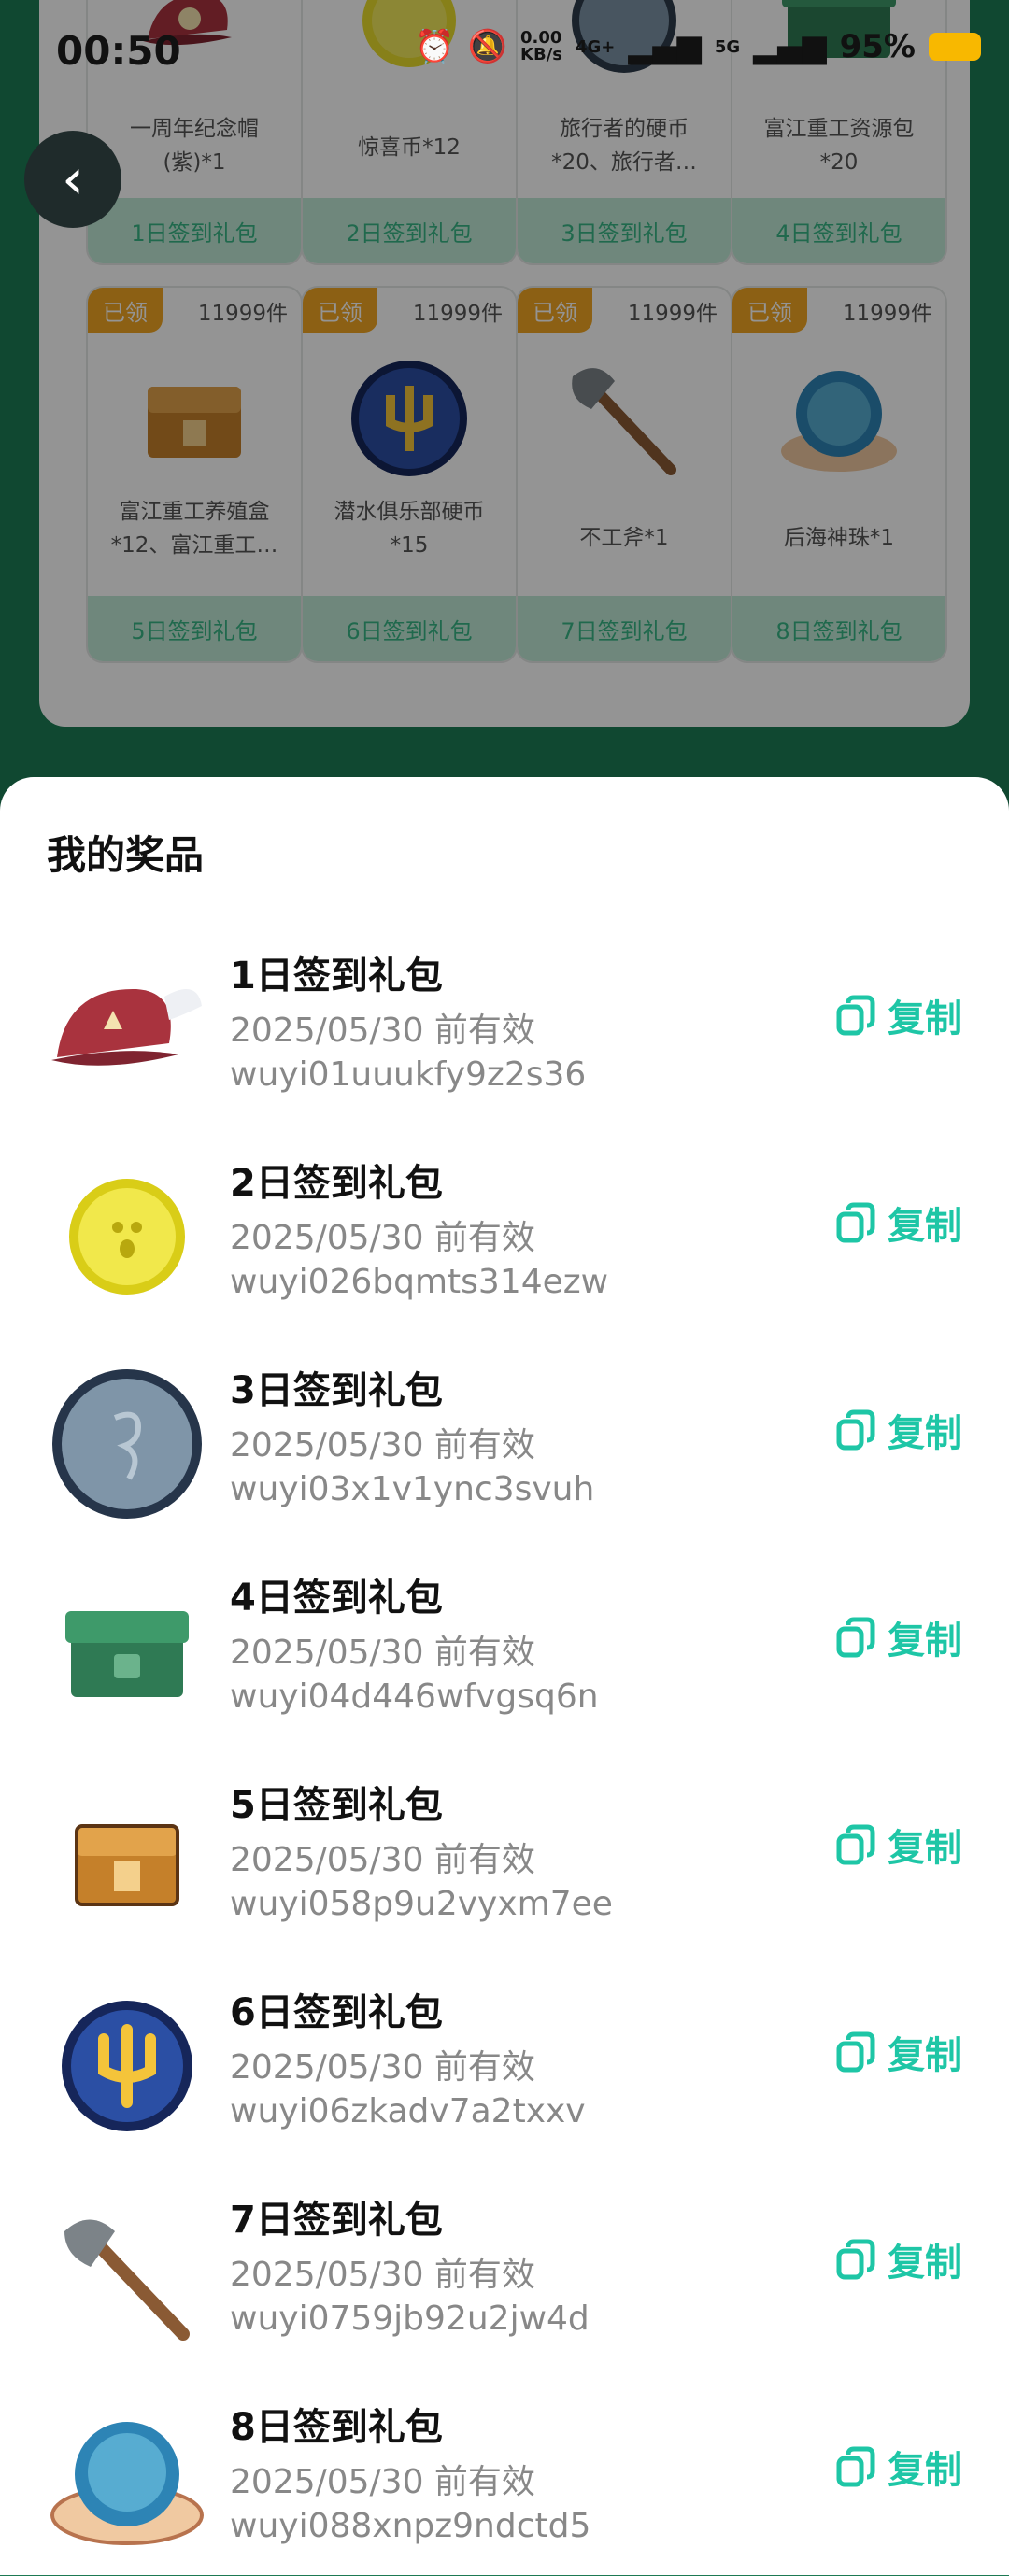 The image size is (1009, 2576). What do you see at coordinates (336, 1598) in the screenshot?
I see `prize-title: 4日签到礼包` at bounding box center [336, 1598].